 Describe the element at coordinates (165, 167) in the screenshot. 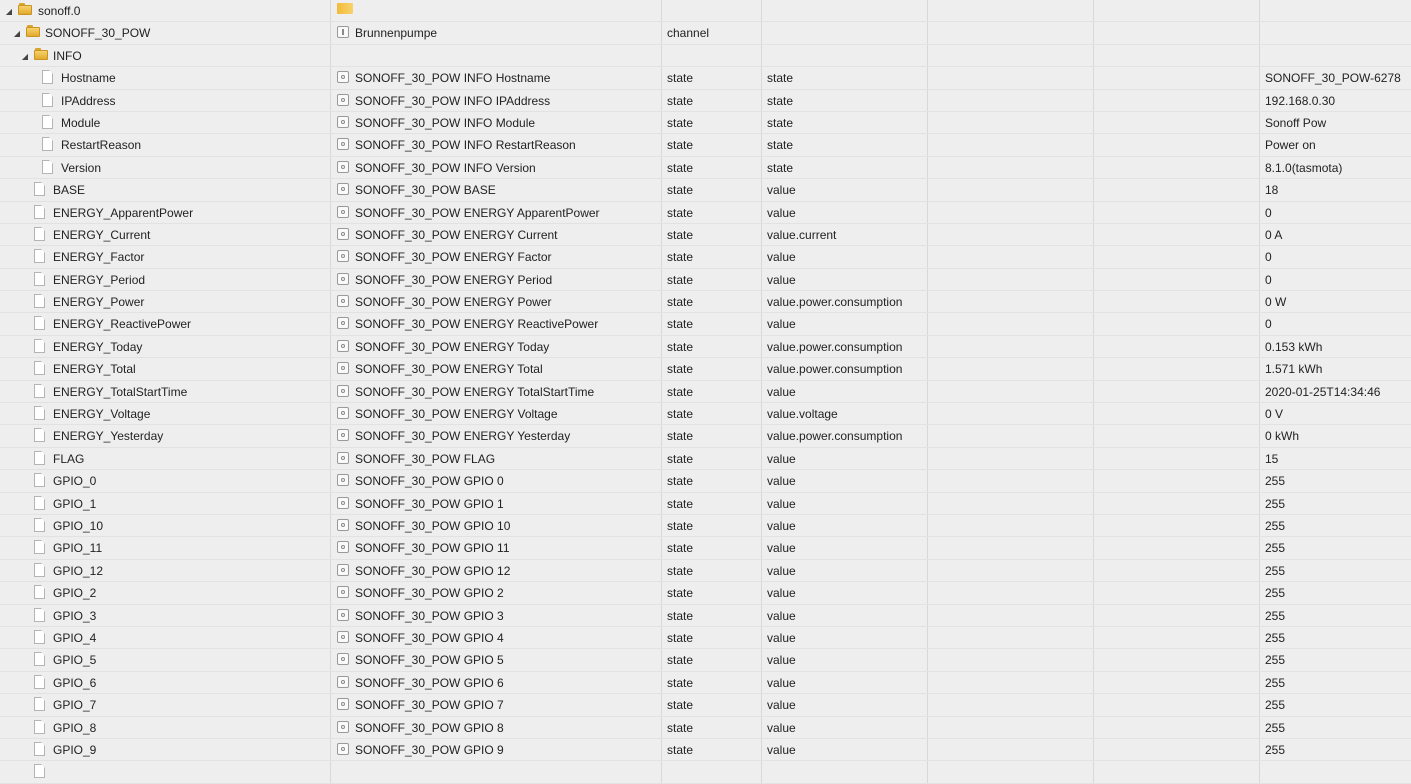

I see `id-cell: Version` at that location.